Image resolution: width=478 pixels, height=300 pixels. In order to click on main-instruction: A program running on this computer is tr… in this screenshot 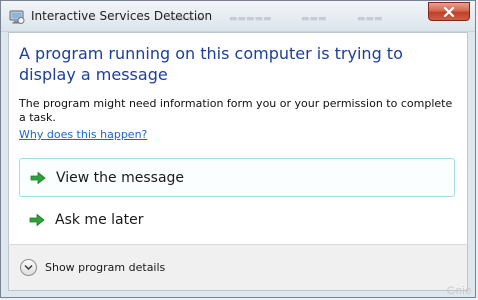, I will do `click(211, 64)`.